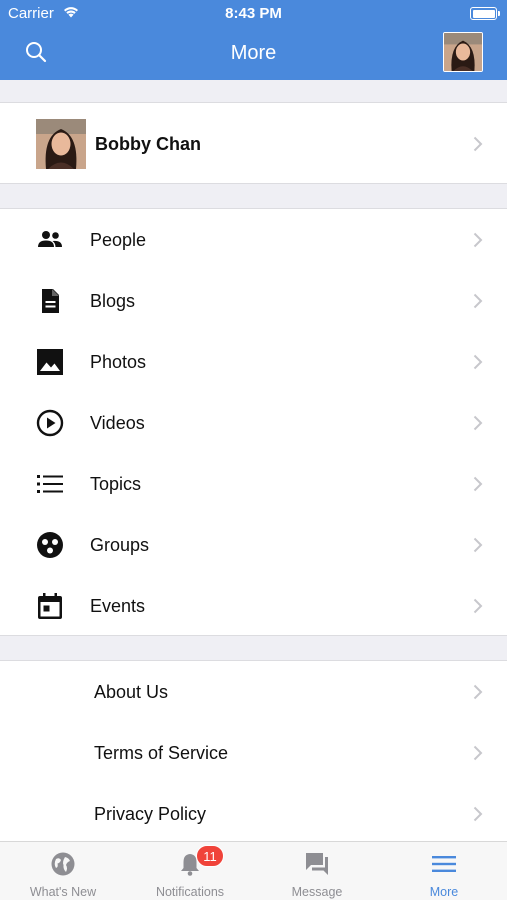  I want to click on tab-bar: What's New 11 Notifications Message More, so click(253, 870).